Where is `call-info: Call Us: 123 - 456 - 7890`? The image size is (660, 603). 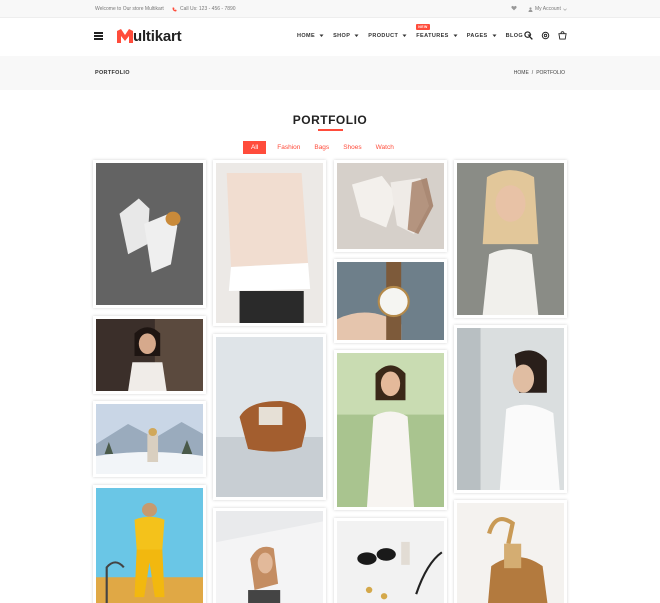
call-info: Call Us: 123 - 456 - 7890 is located at coordinates (204, 9).